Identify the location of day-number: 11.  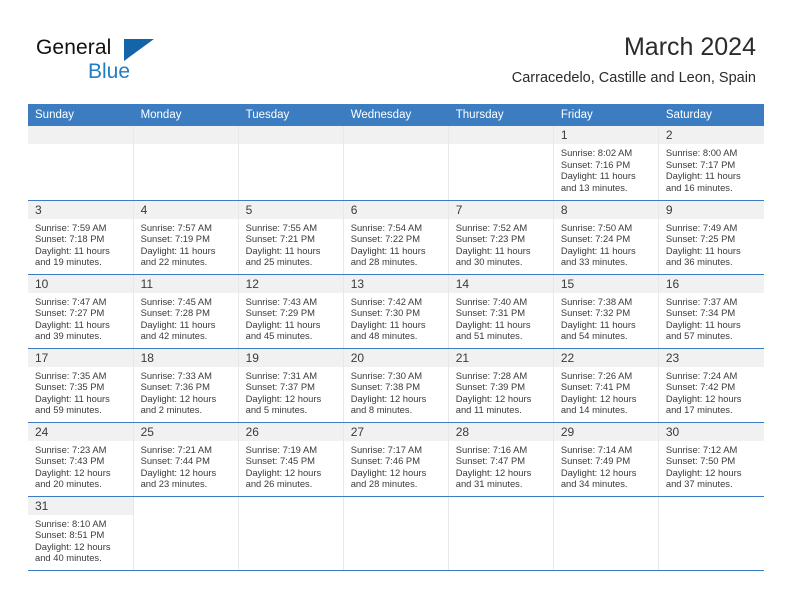
(185, 283).